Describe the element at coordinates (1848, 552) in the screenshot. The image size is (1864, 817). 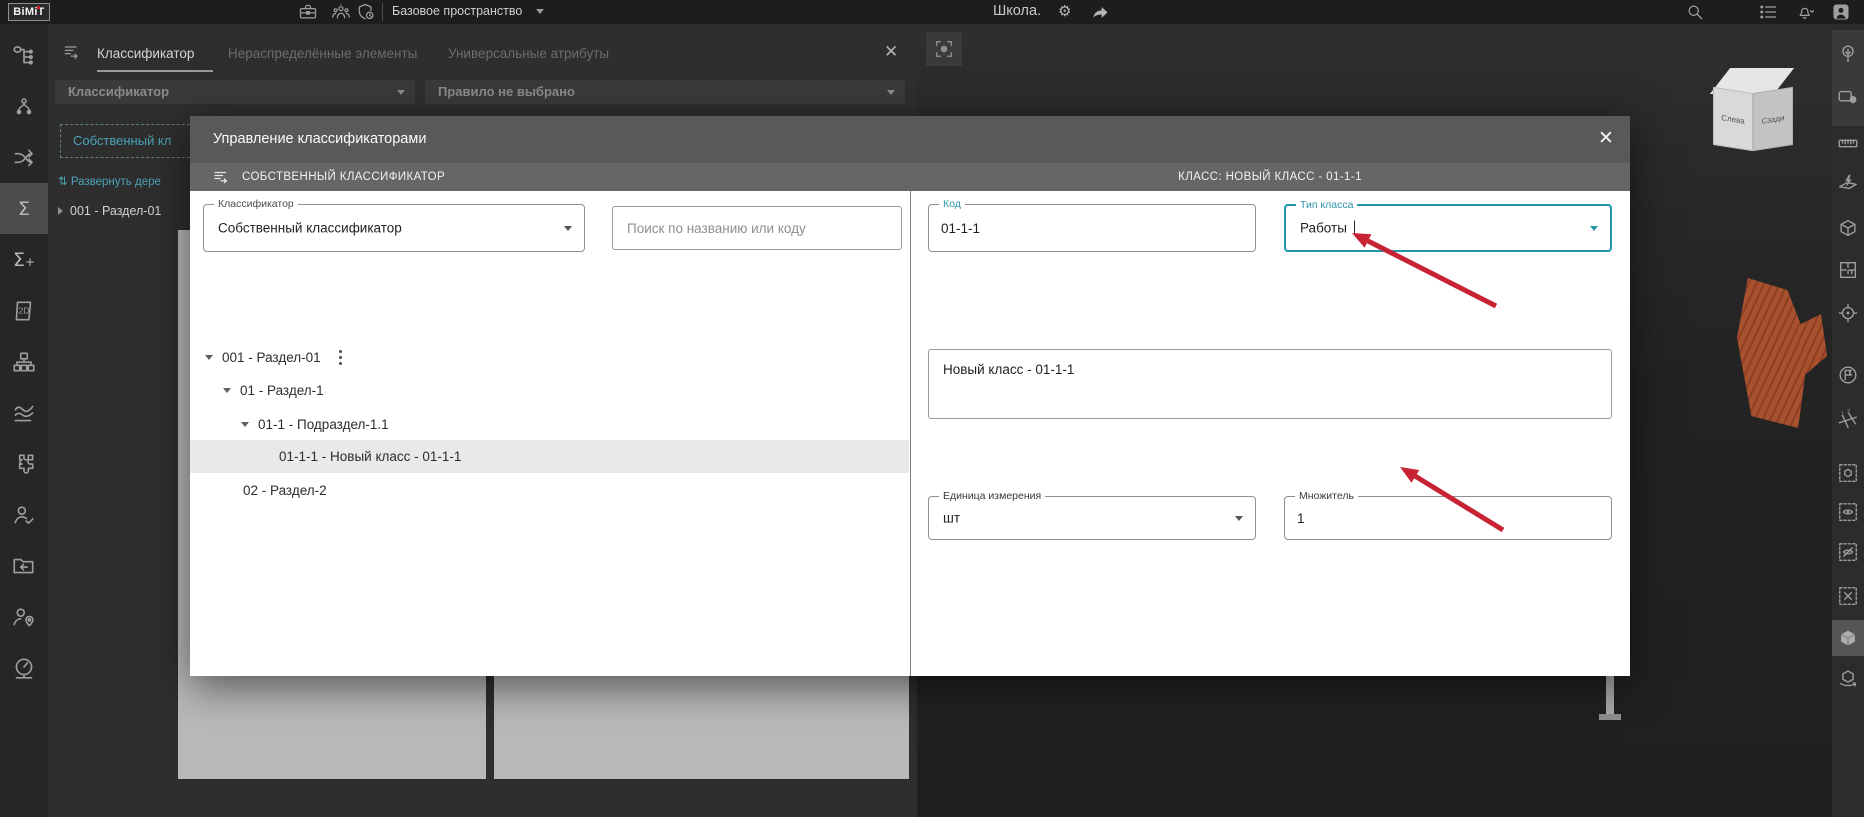
I see `hide-eye-icon` at that location.